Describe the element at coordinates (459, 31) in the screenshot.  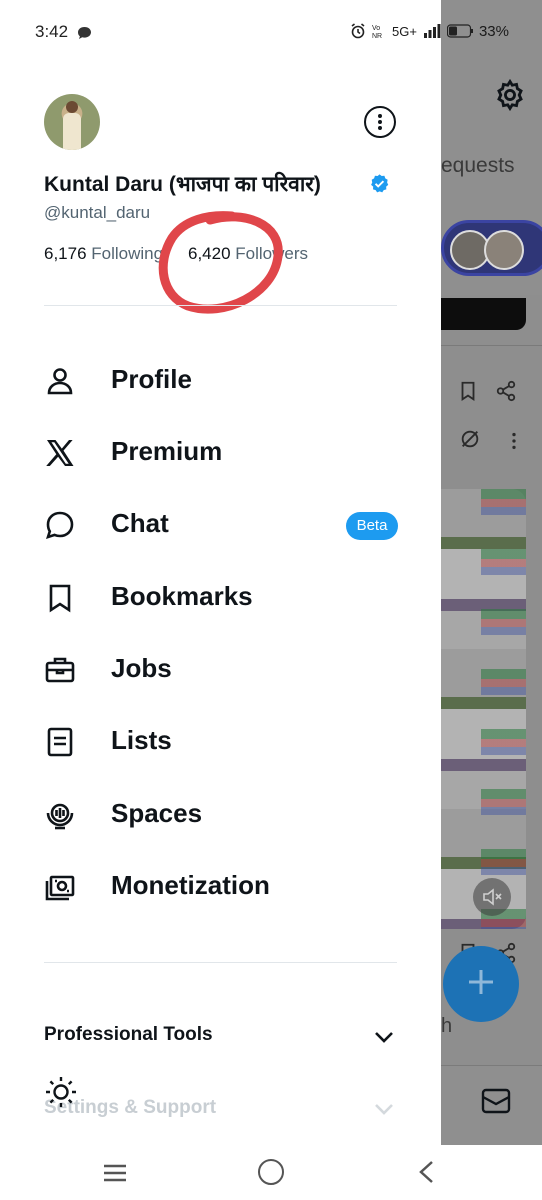
I see `battery-icon` at that location.